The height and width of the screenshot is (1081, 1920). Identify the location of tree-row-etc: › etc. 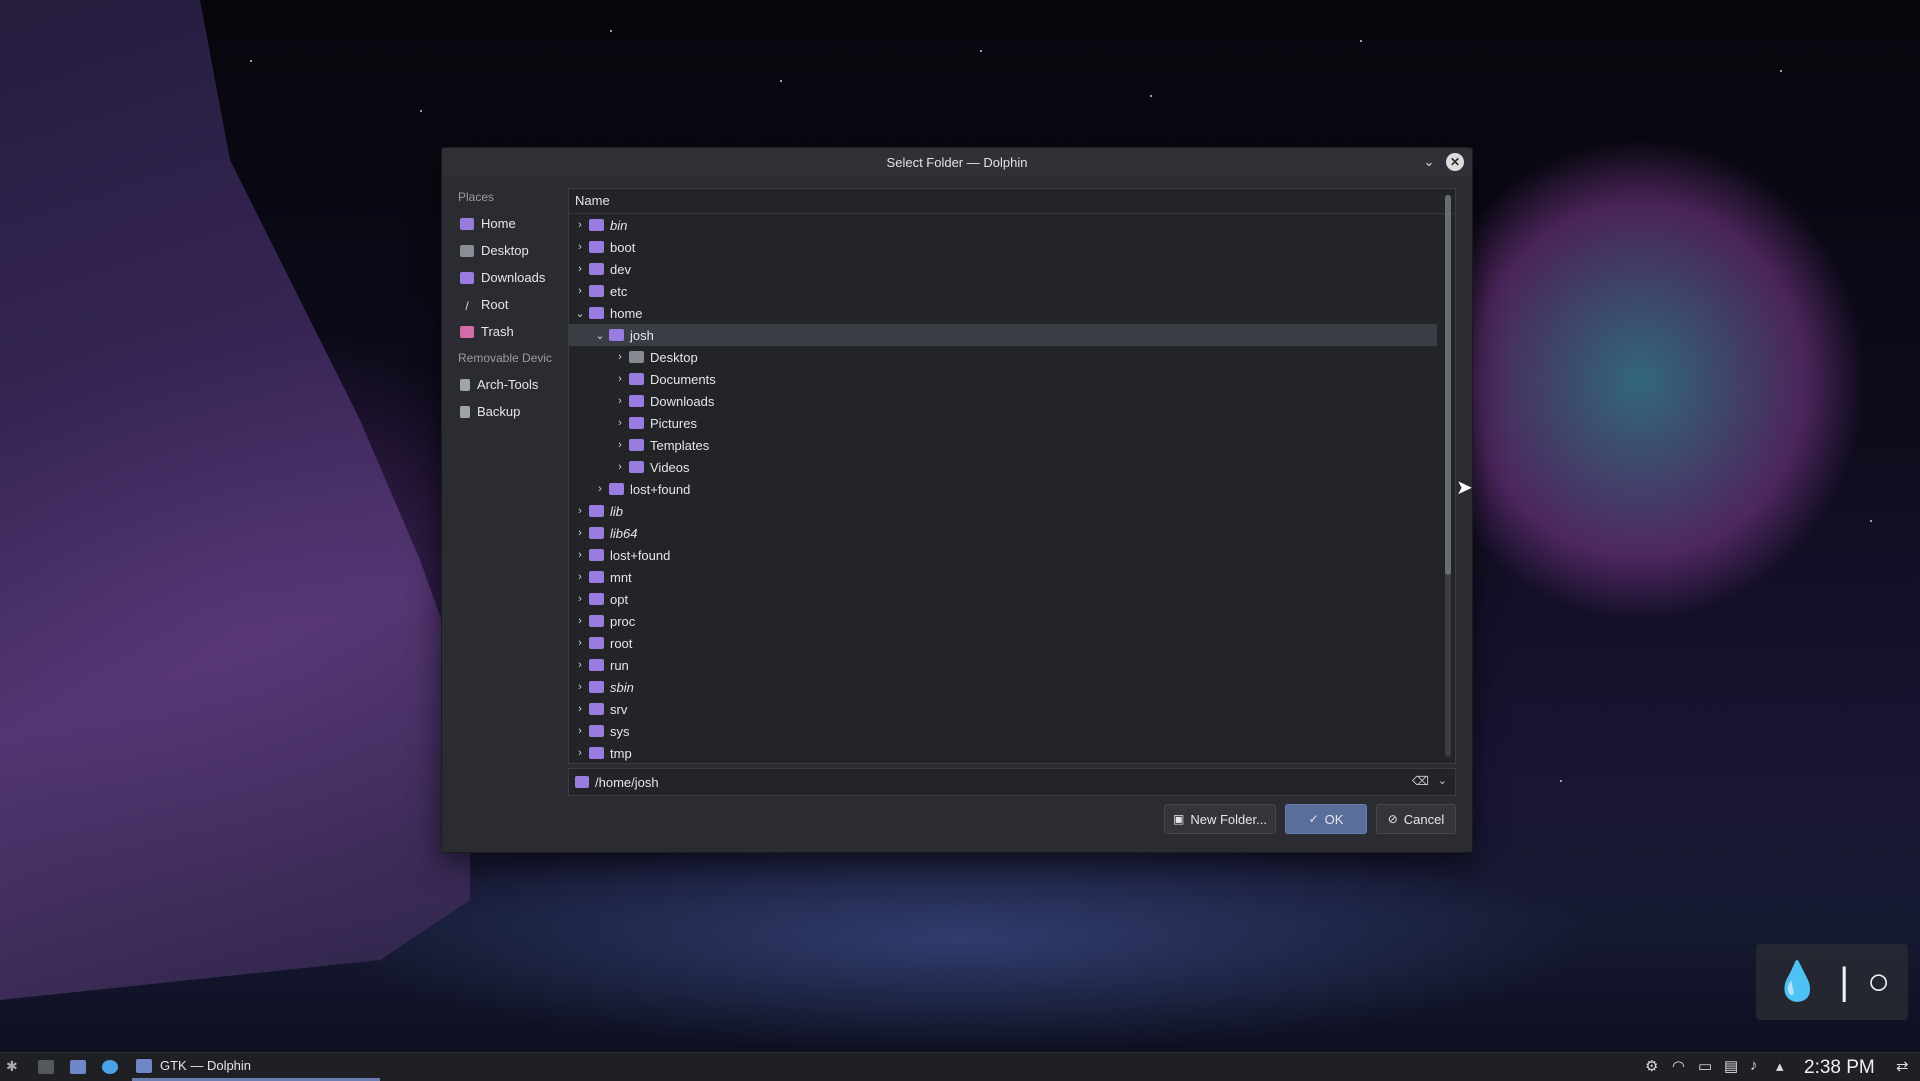
(1012, 291).